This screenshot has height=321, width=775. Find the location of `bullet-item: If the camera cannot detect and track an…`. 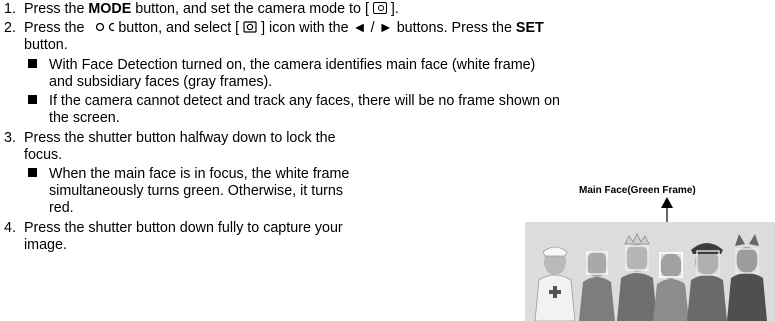

bullet-item: If the camera cannot detect and track an… is located at coordinates (294, 101).